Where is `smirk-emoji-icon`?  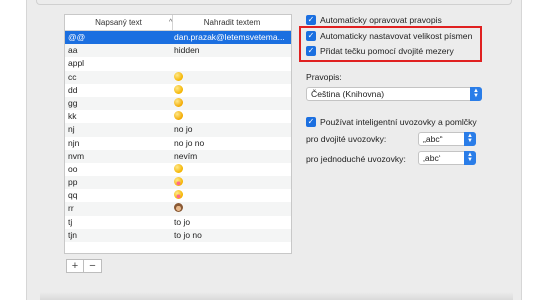
smirk-emoji-icon is located at coordinates (178, 102).